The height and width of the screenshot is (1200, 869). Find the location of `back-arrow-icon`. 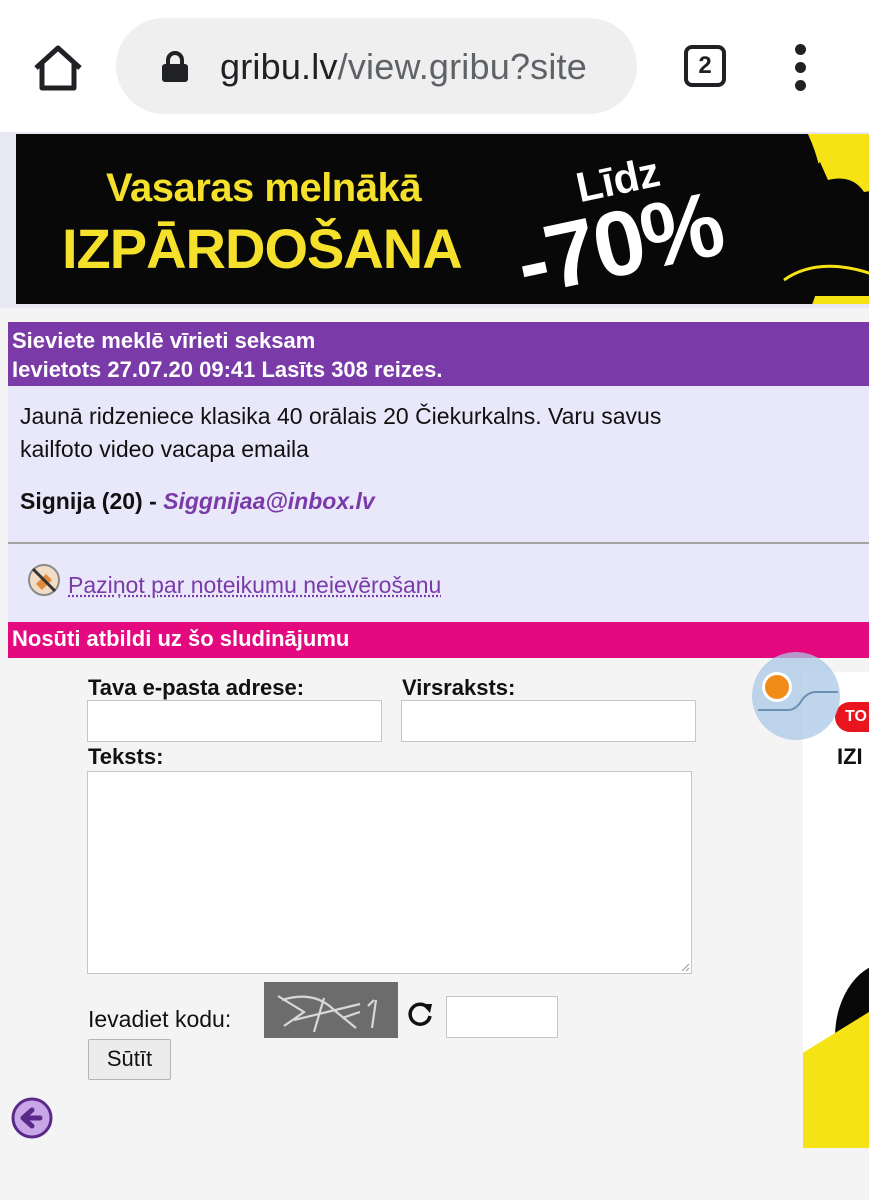

back-arrow-icon is located at coordinates (32, 1118).